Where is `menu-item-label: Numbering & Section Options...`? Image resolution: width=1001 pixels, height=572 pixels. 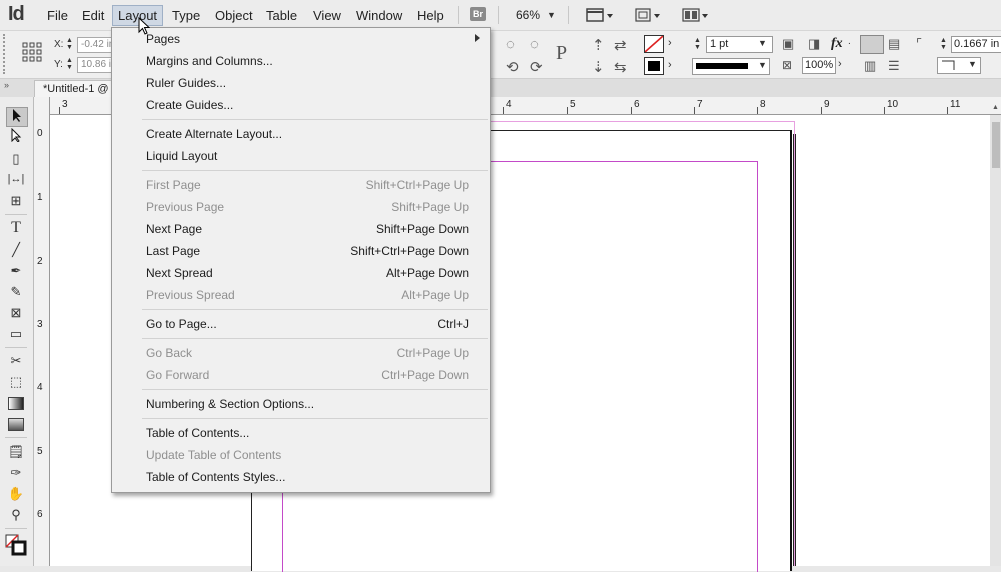 menu-item-label: Numbering & Section Options... is located at coordinates (230, 404).